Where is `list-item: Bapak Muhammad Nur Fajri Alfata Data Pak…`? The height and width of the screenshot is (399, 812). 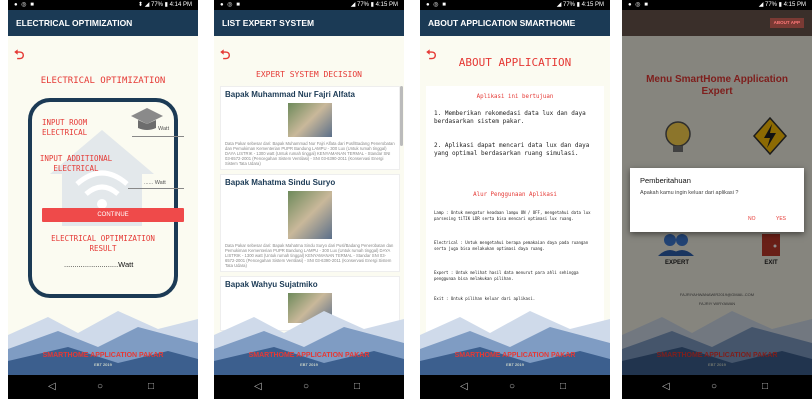
list-item: Bapak Muhammad Nur Fajri Alfata Data Pak… is located at coordinates (310, 128).